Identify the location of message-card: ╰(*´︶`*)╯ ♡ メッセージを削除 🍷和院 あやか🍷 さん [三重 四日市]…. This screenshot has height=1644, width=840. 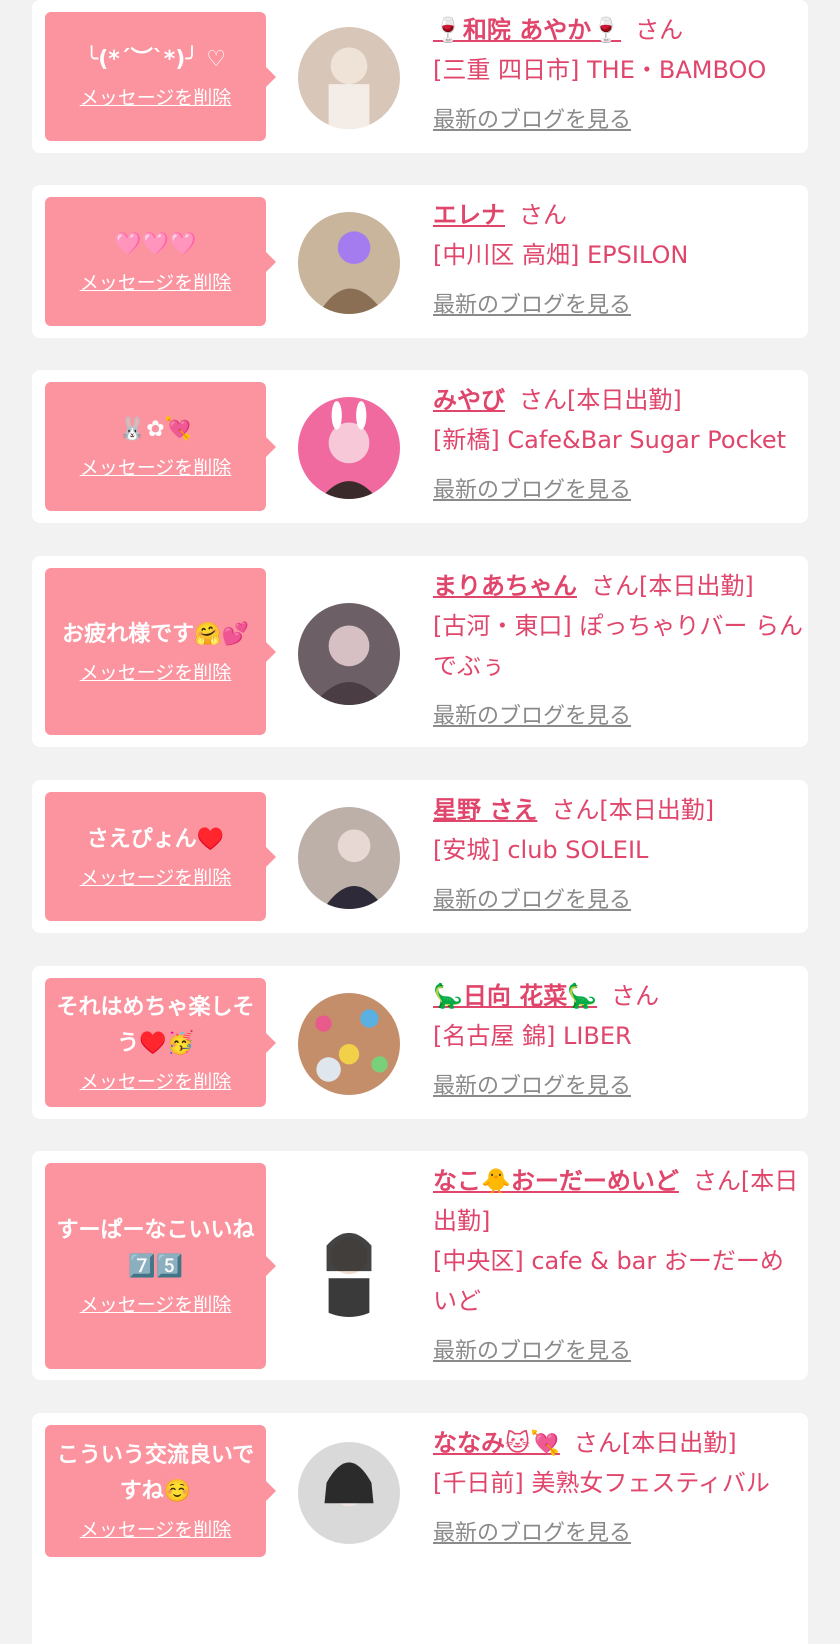
(420, 76).